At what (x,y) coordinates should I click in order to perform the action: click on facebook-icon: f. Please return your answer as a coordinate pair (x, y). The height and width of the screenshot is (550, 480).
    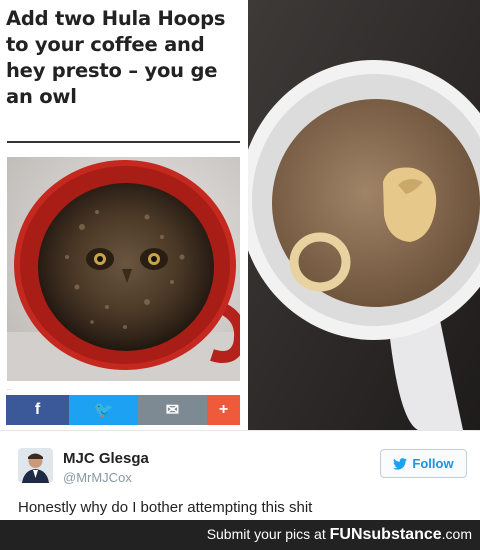
    Looking at the image, I should click on (37, 409).